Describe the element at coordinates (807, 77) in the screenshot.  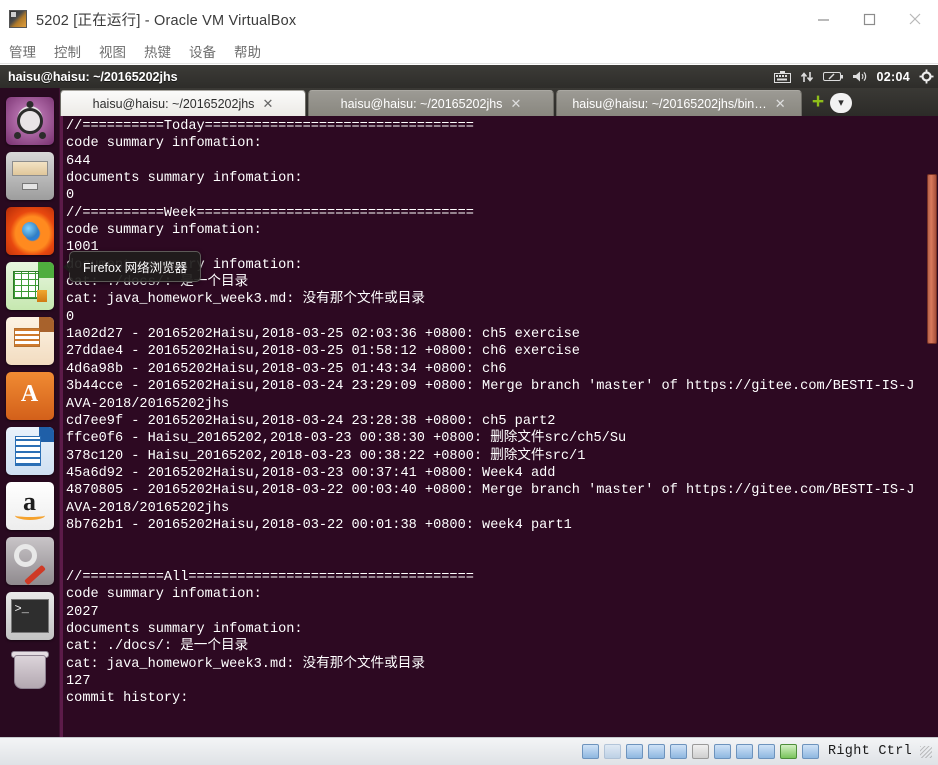
I see `network-indicator-icon` at that location.